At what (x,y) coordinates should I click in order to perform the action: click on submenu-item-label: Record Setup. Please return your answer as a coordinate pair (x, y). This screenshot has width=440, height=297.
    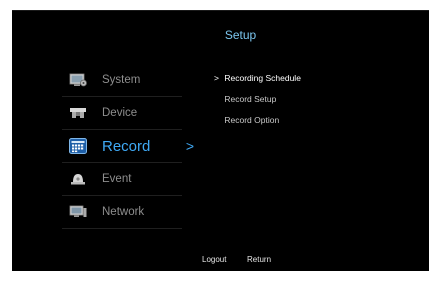
    Looking at the image, I should click on (250, 99).